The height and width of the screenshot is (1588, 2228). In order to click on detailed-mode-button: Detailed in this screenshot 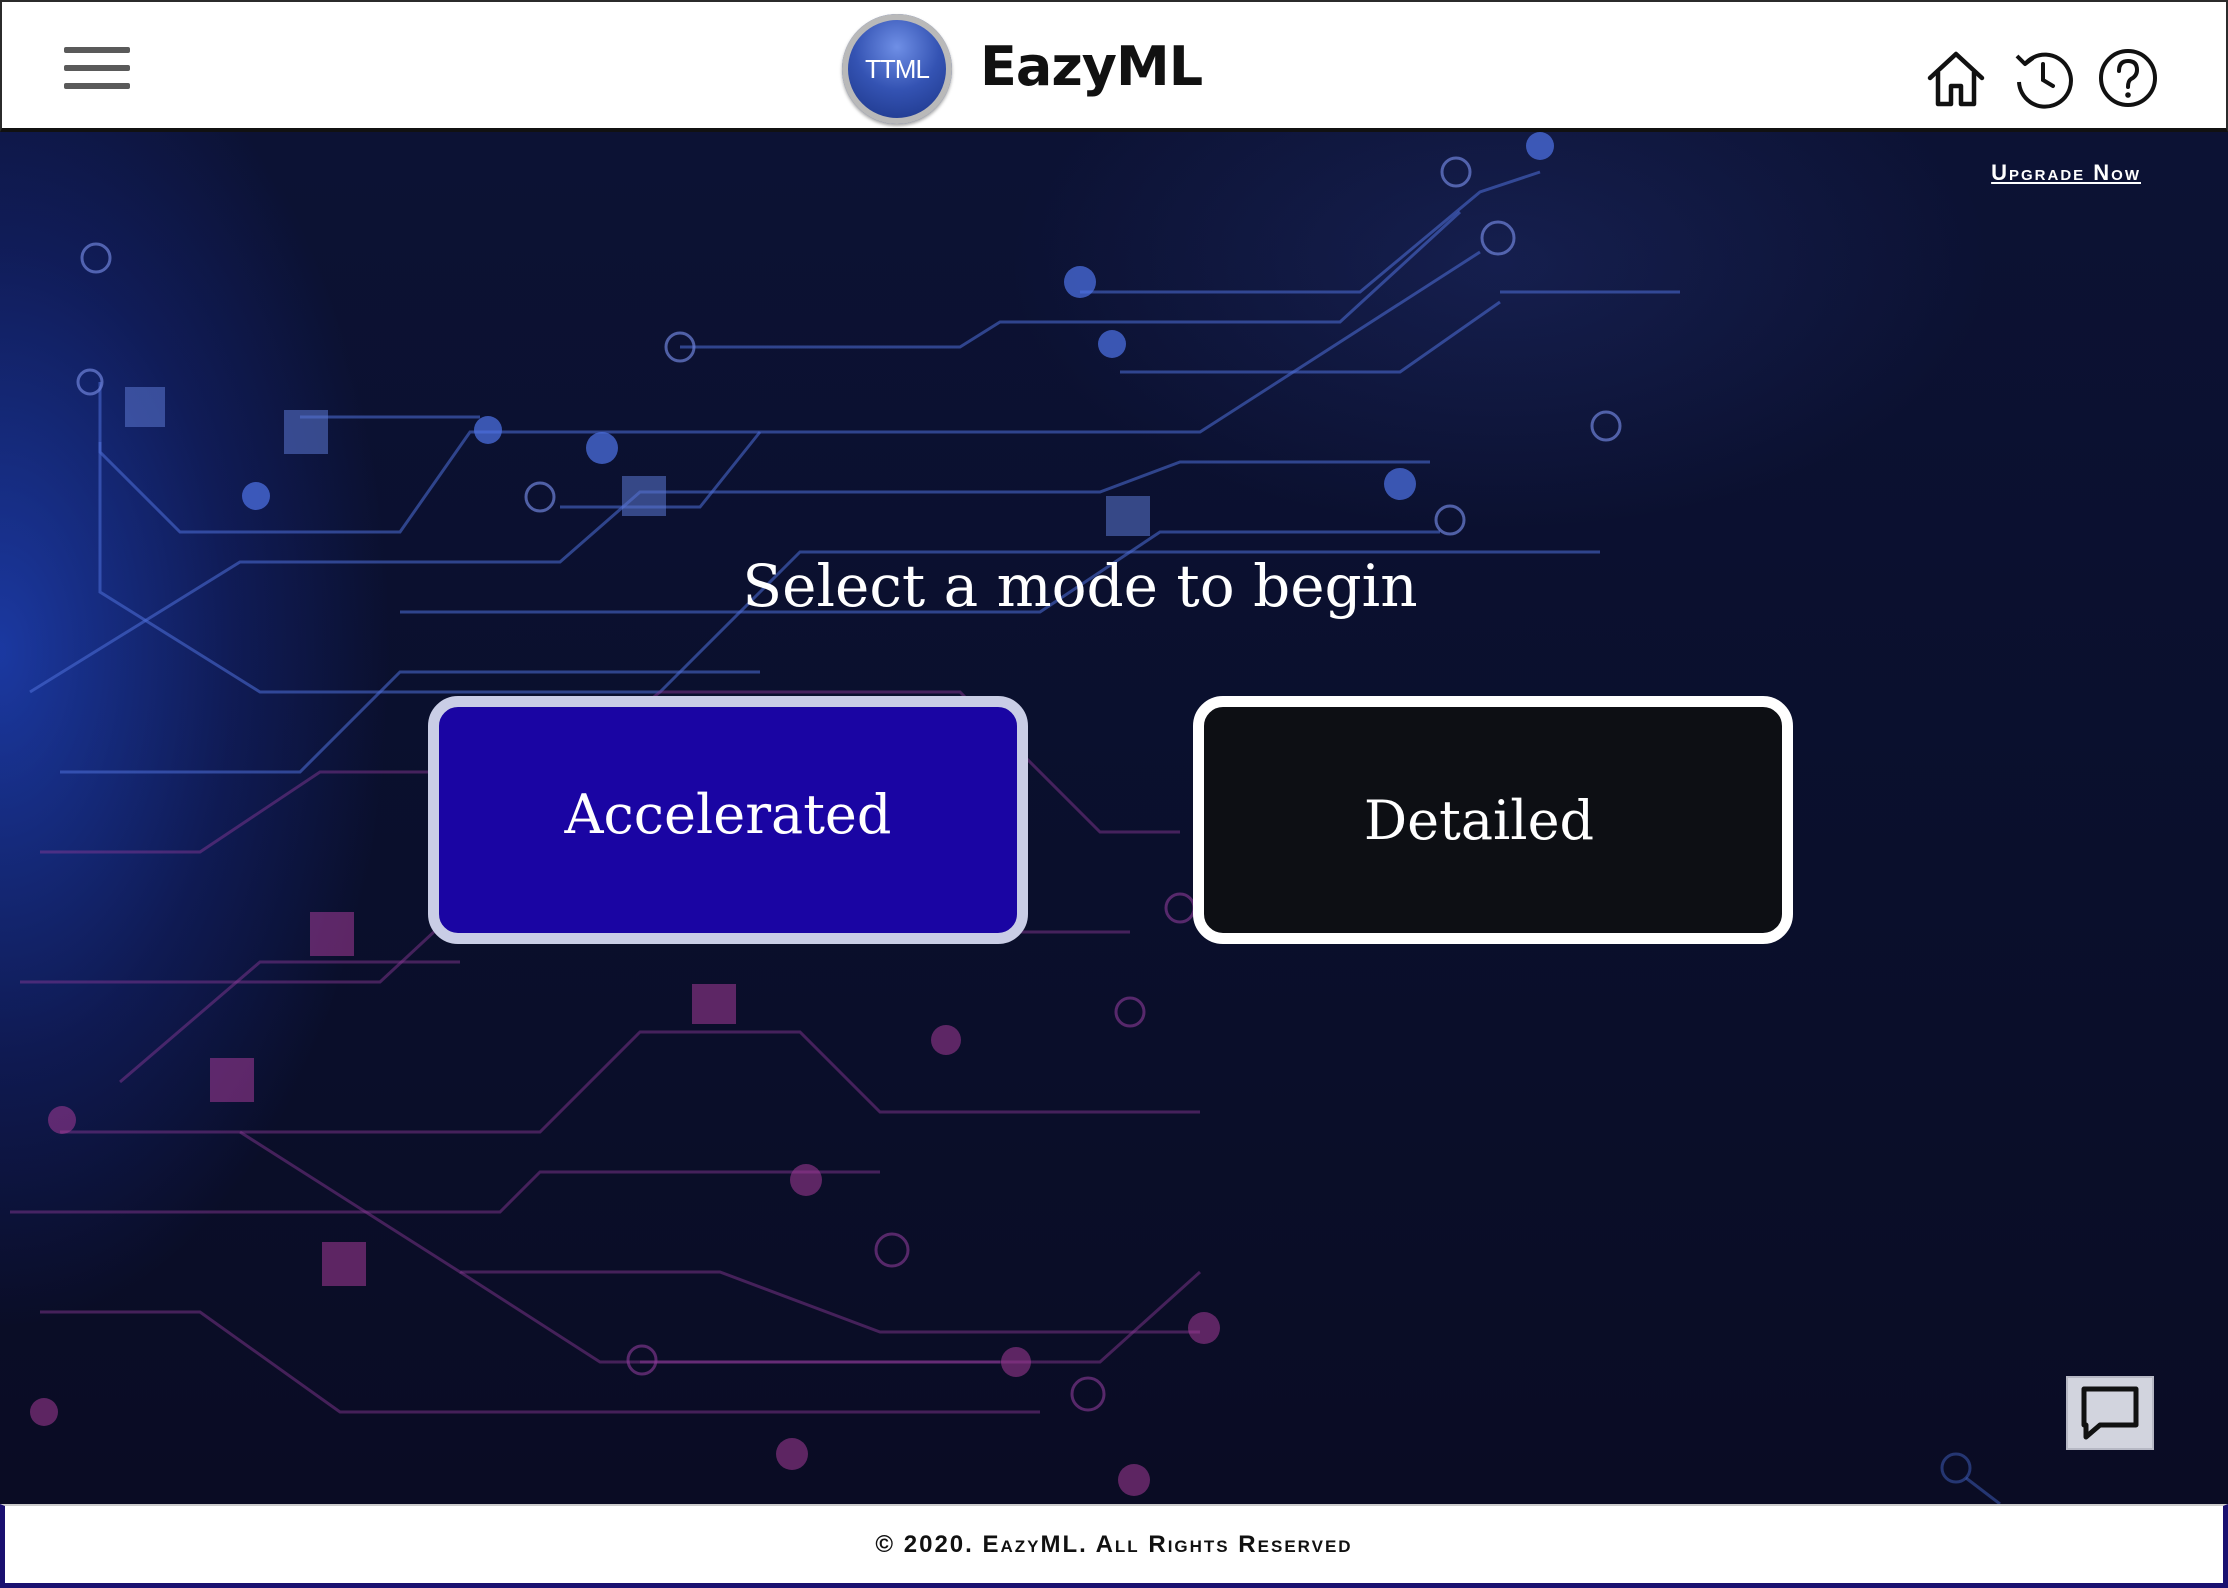, I will do `click(1493, 820)`.